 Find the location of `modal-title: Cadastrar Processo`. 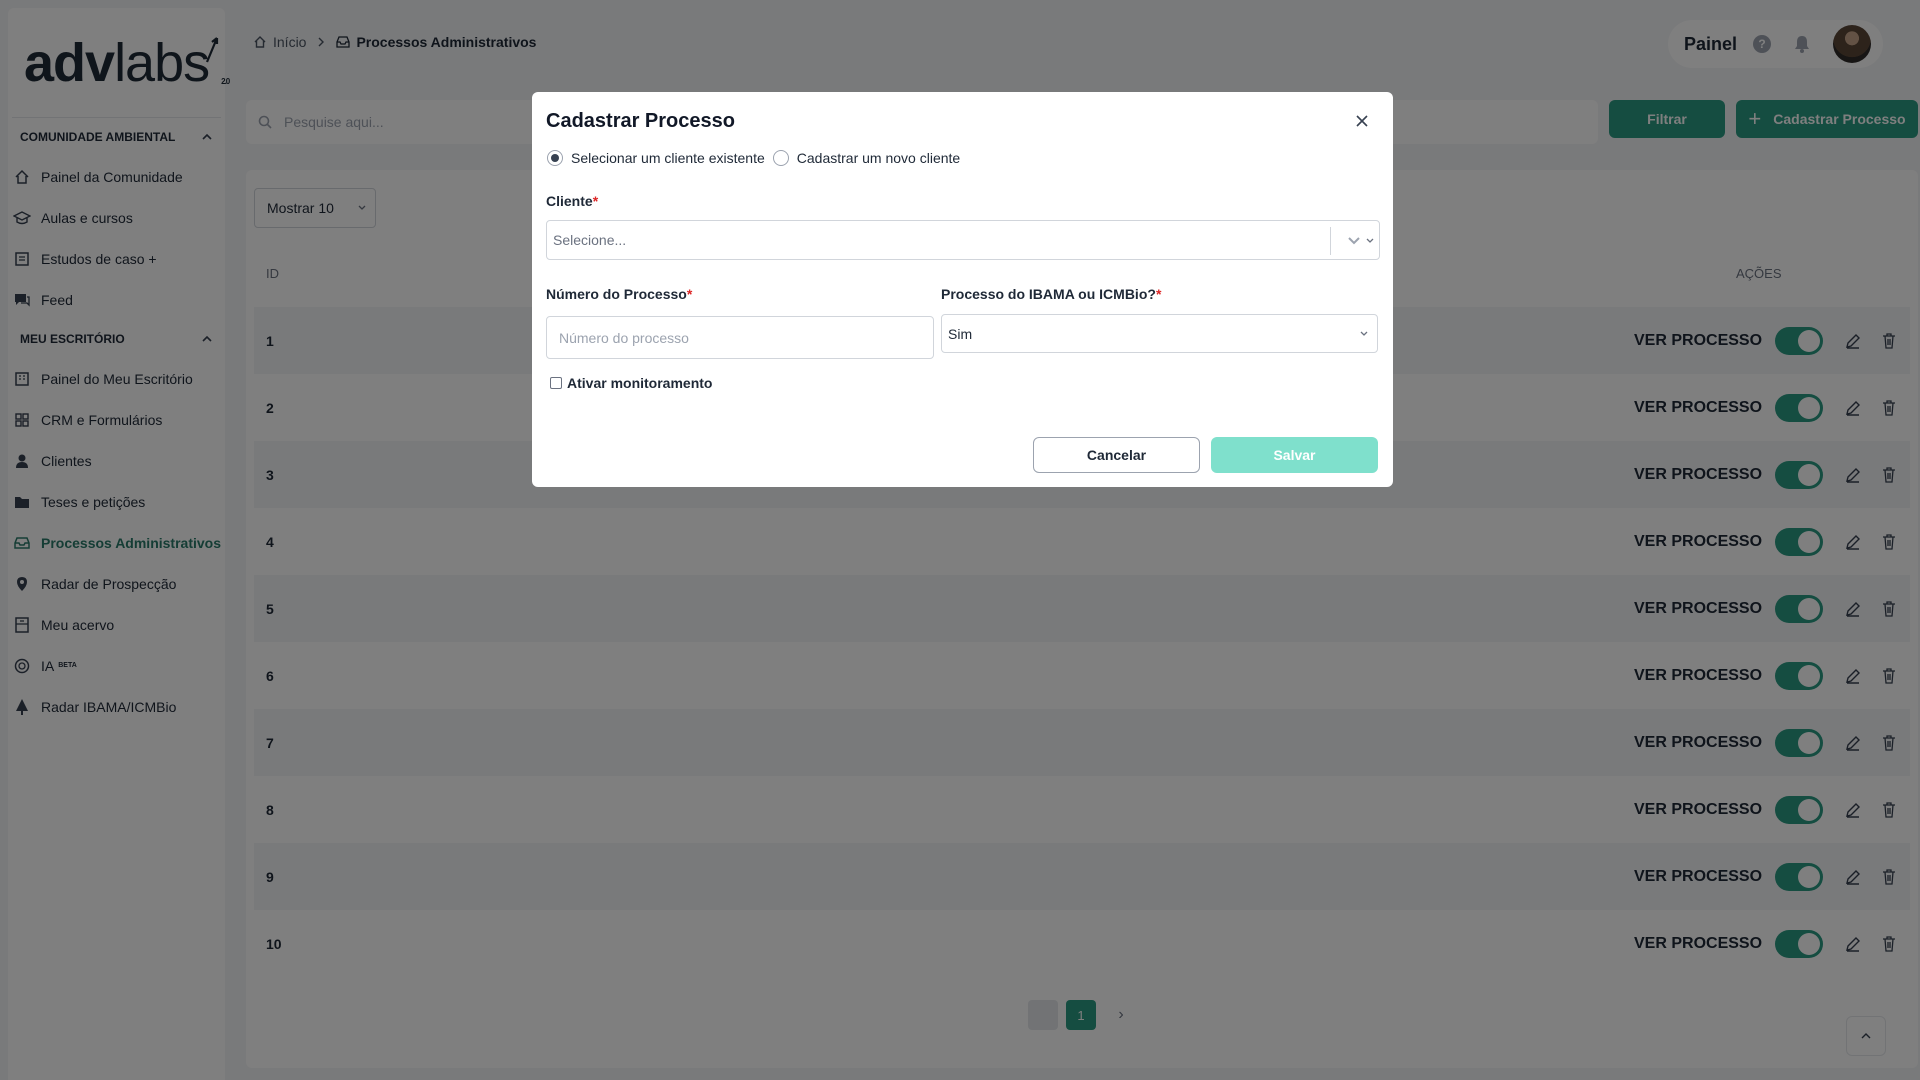

modal-title: Cadastrar Processo is located at coordinates (640, 121).